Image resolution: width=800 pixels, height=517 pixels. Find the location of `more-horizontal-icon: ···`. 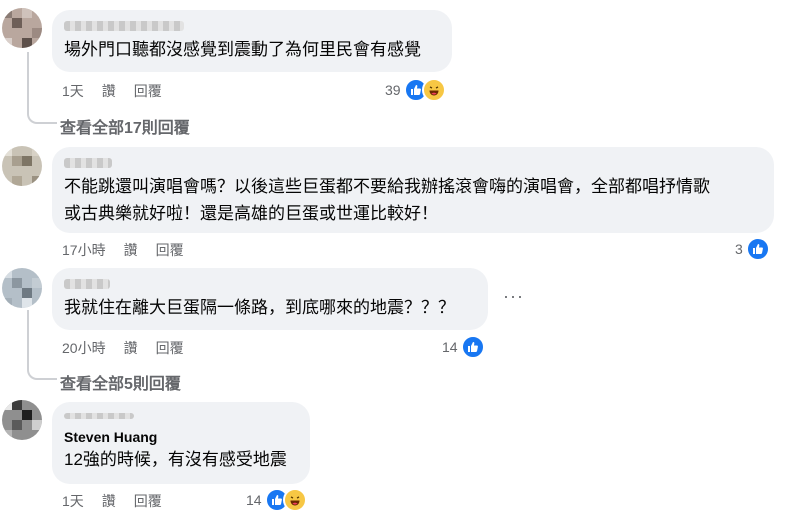

more-horizontal-icon: ··· is located at coordinates (513, 296).